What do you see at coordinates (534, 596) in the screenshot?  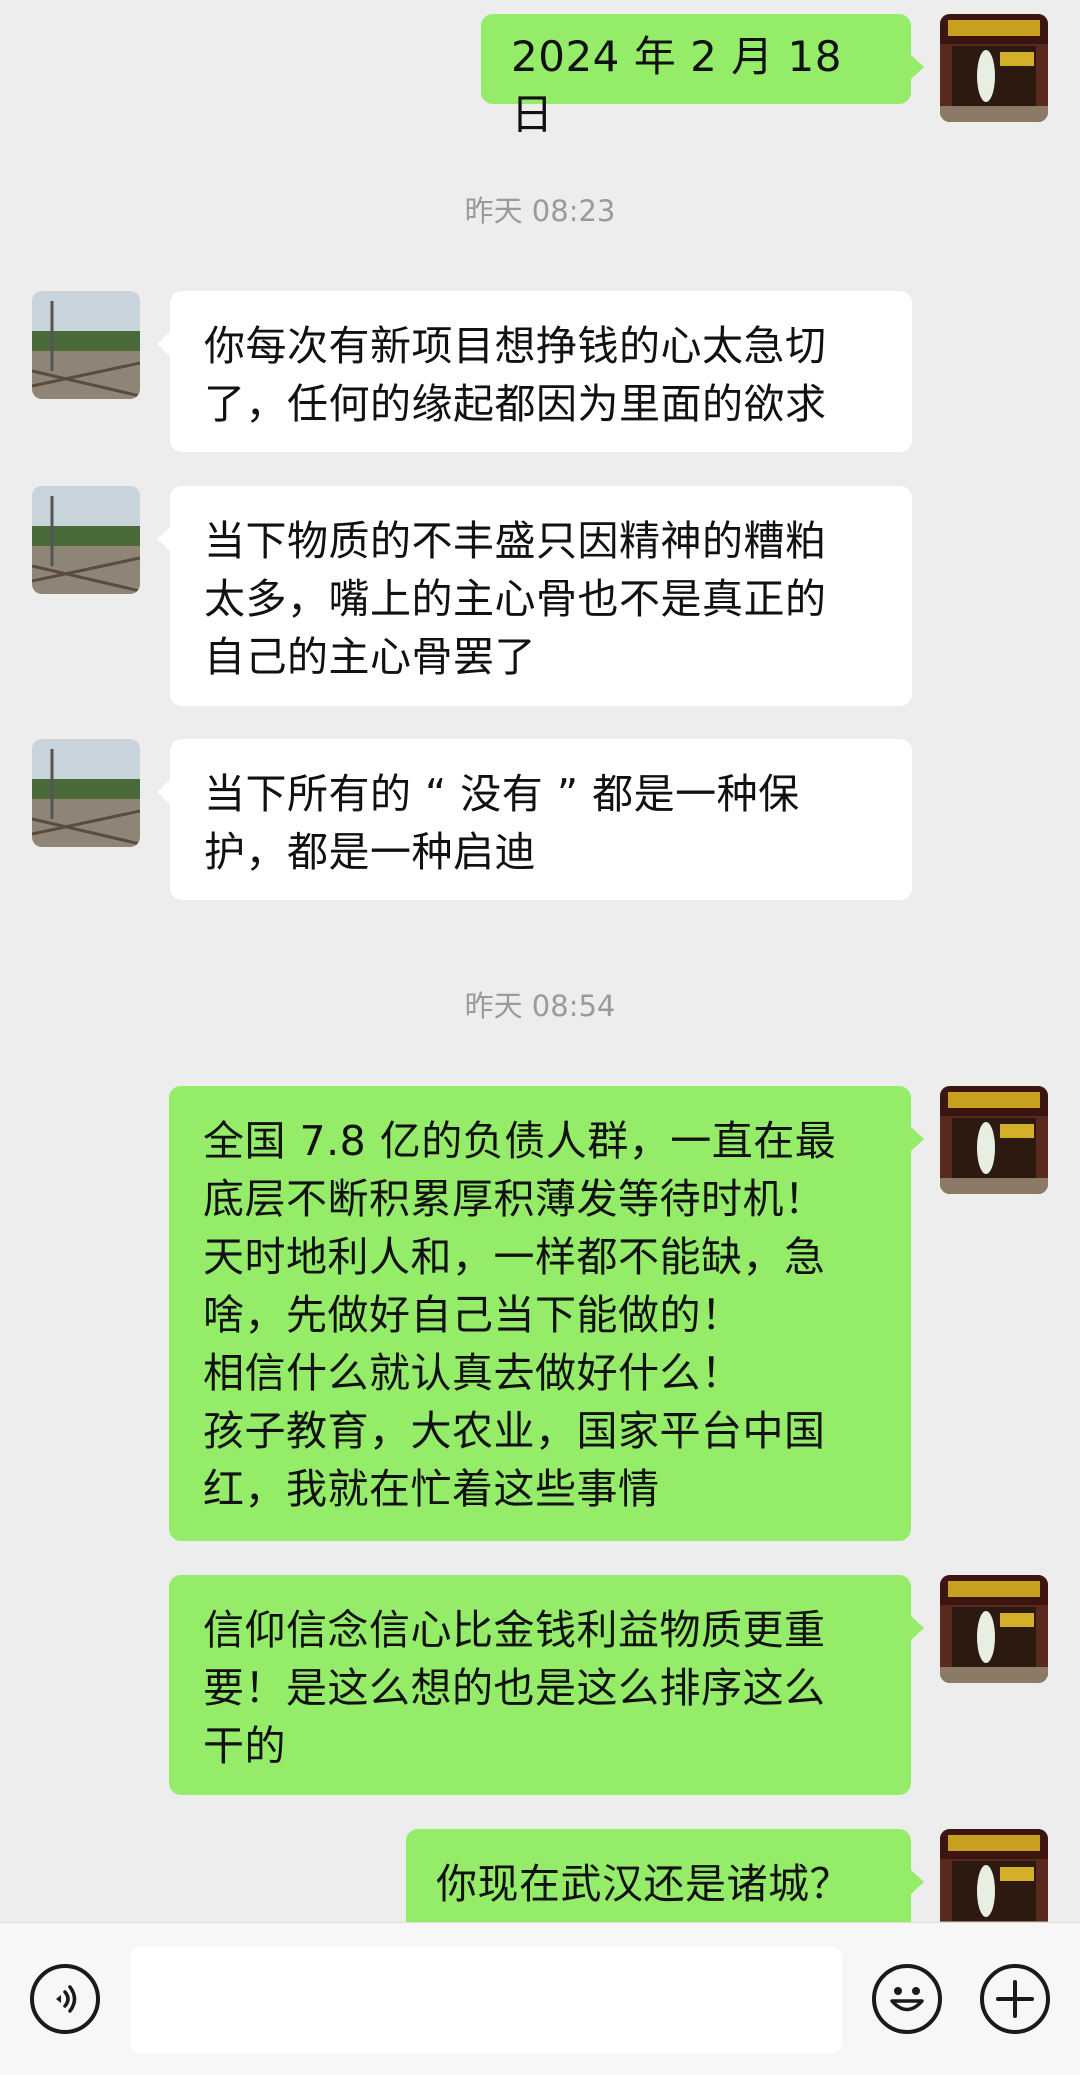 I see `message-bubble-incoming: 当下物质的不丰盛只因精神的糟粕 太多，嘴上的主心骨也不是真正的 自己的主心骨罢了` at bounding box center [534, 596].